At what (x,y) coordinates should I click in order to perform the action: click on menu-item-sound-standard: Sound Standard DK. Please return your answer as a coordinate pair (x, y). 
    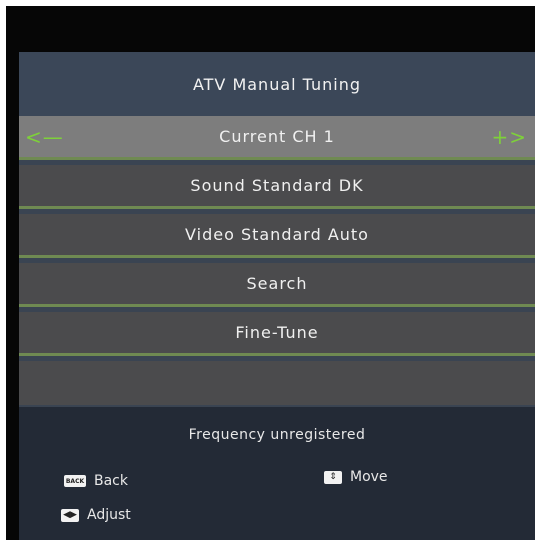
    Looking at the image, I should click on (277, 187).